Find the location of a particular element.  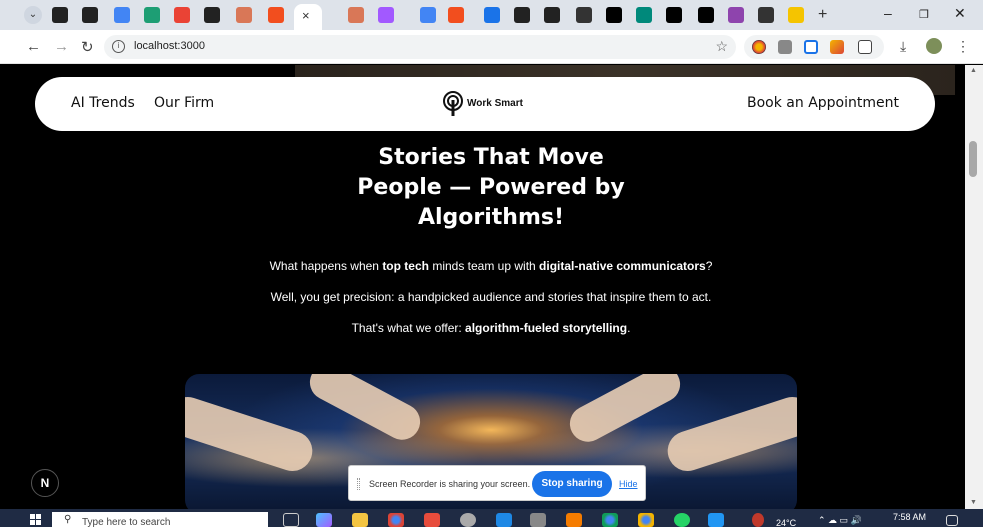

whatsapp-icon is located at coordinates (682, 520).